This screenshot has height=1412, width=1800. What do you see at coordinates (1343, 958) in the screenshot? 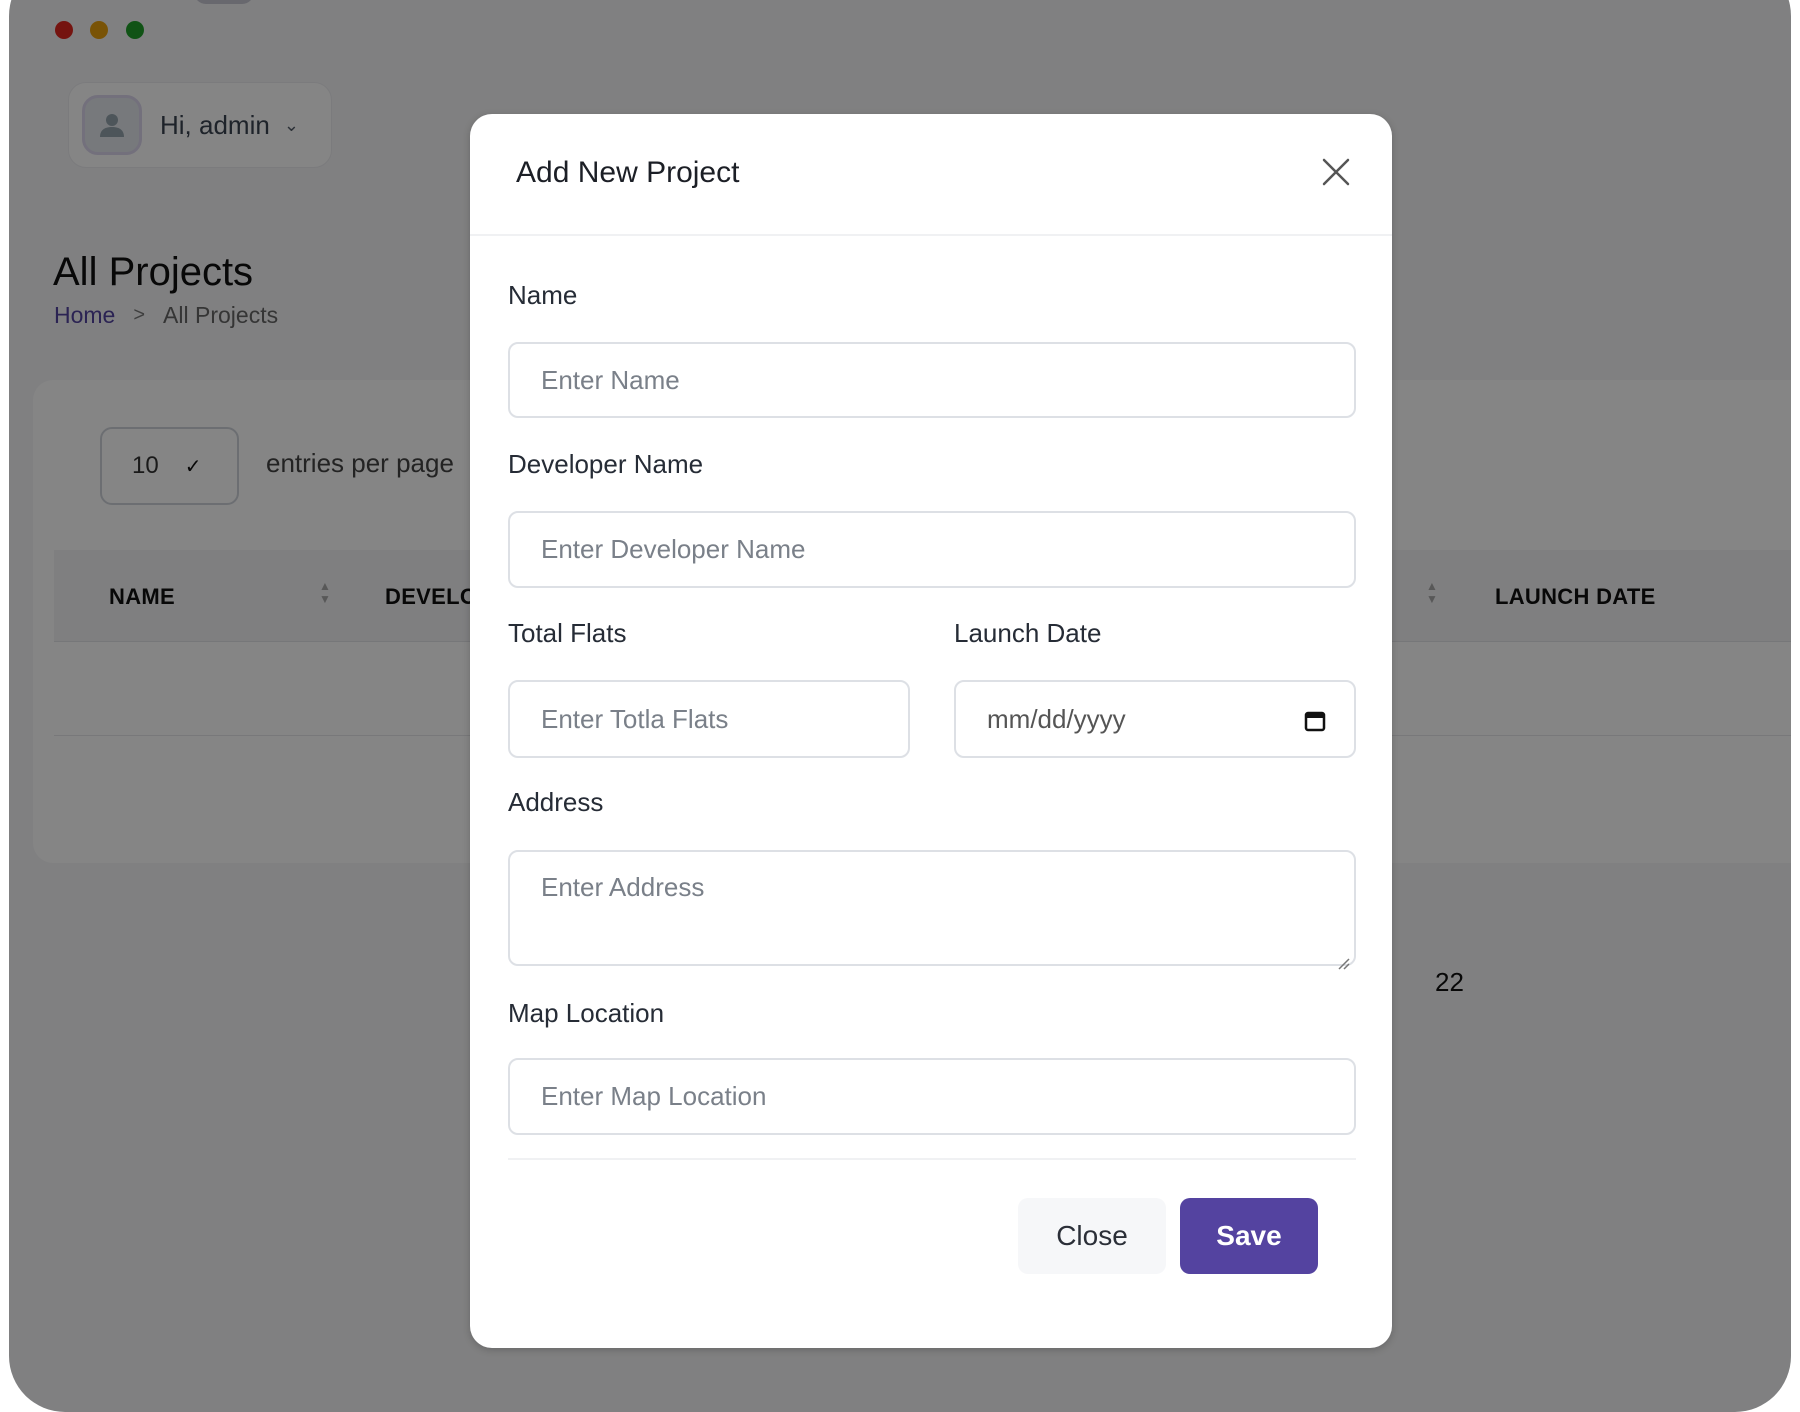
I see `resize-handle-icon` at bounding box center [1343, 958].